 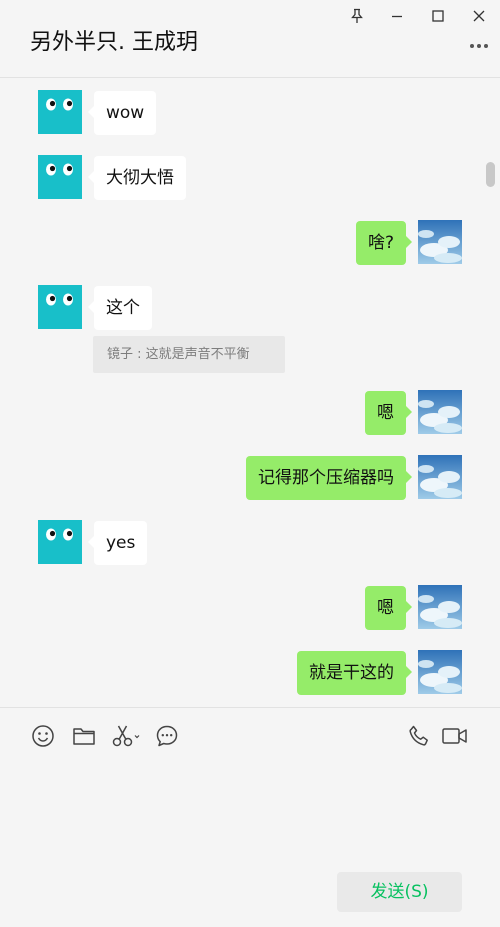 I want to click on more-button, so click(x=479, y=46).